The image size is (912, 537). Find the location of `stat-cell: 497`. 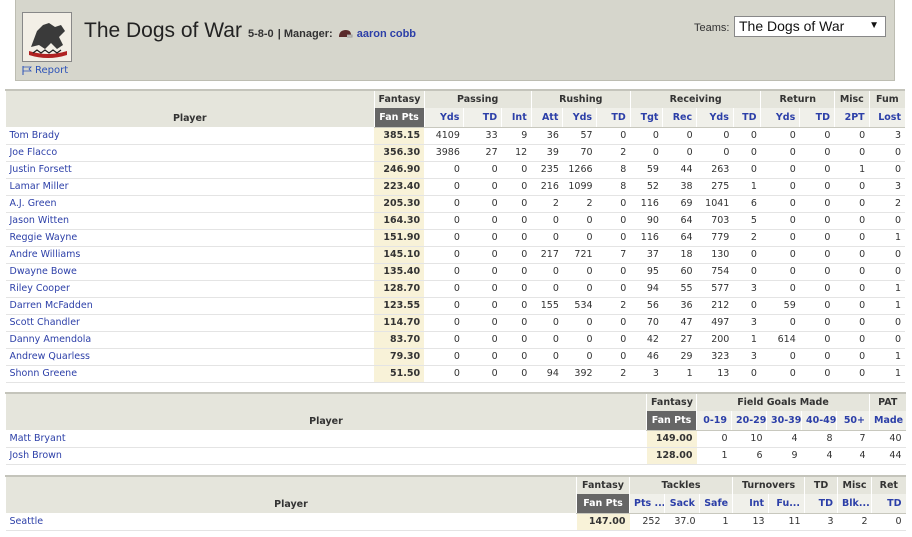

stat-cell: 497 is located at coordinates (715, 323).